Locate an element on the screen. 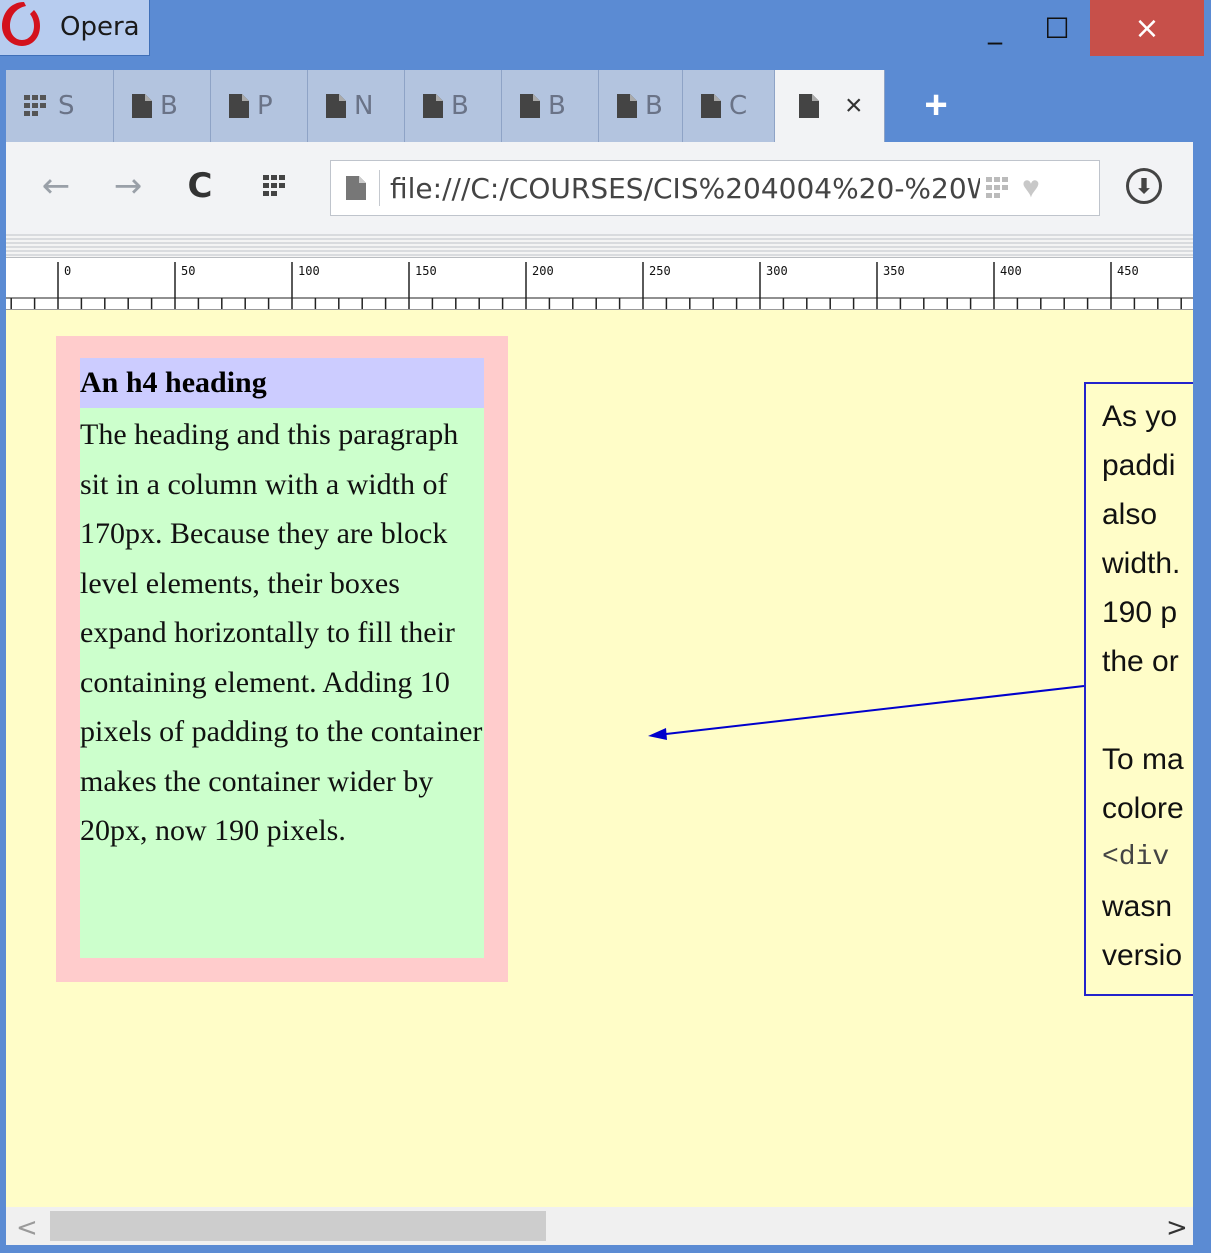 This screenshot has width=1211, height=1253. address-bar: file:///C:/COURSES/CIS%204004%20-%20W ♥ is located at coordinates (715, 188).